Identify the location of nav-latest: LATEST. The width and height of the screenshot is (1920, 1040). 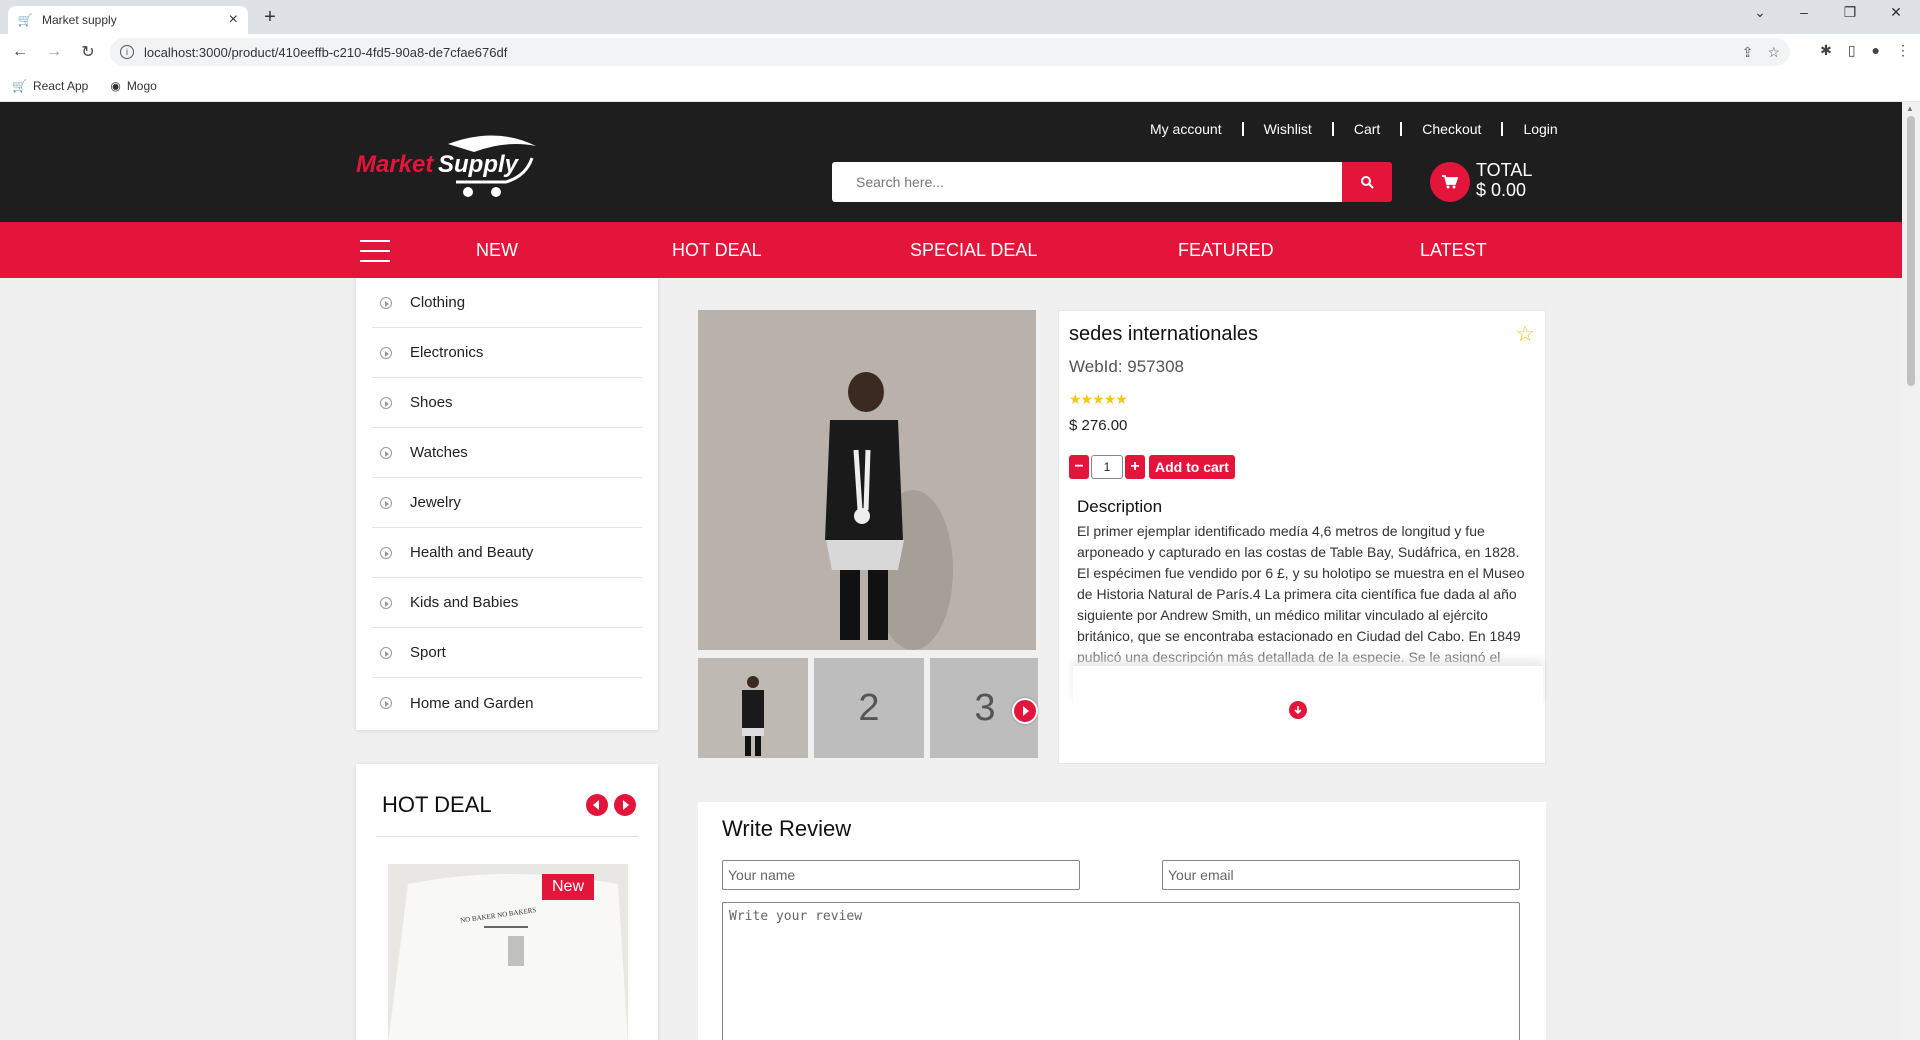
(1453, 250).